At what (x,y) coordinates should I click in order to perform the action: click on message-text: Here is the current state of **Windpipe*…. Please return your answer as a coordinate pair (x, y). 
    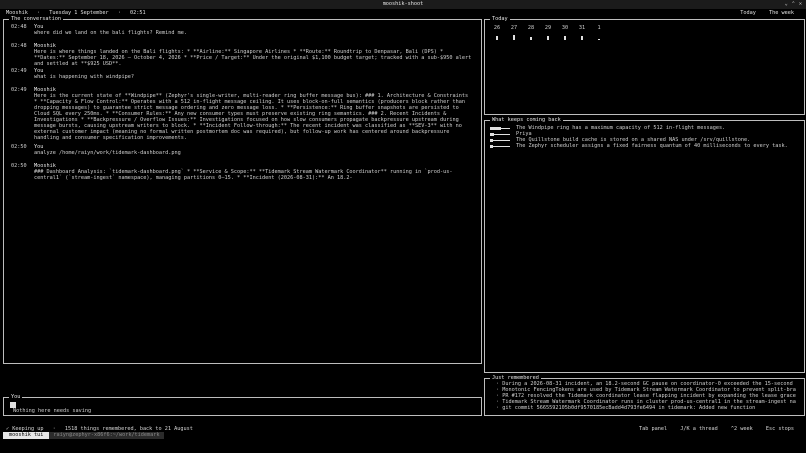
    Looking at the image, I should click on (251, 117).